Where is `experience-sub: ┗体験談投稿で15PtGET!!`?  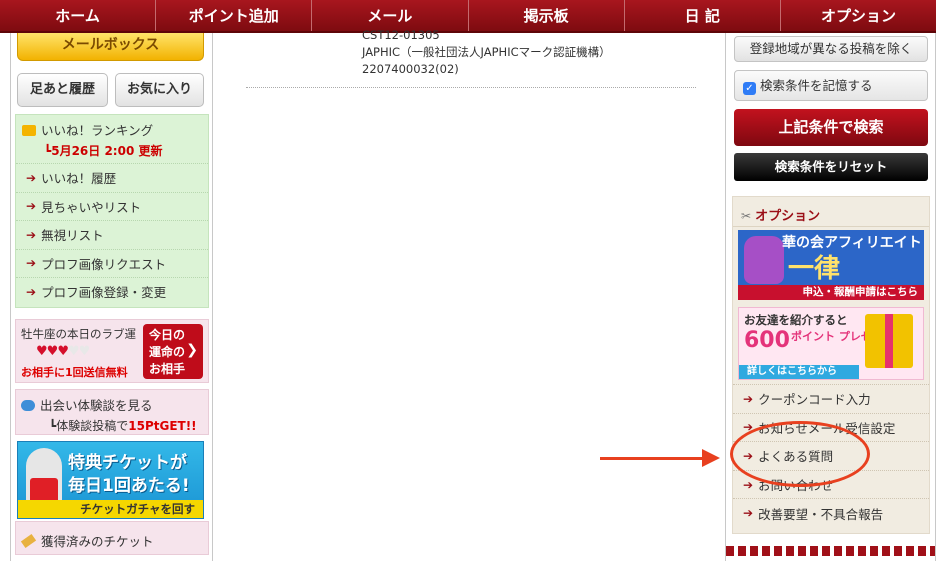
experience-sub: ┗体験談投稿で15PtGET!! is located at coordinates (123, 426).